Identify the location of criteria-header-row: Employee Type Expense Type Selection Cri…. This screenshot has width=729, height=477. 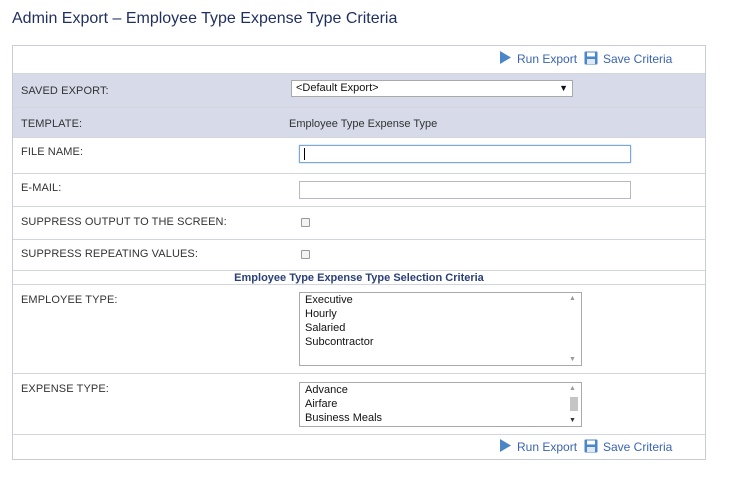
(359, 277).